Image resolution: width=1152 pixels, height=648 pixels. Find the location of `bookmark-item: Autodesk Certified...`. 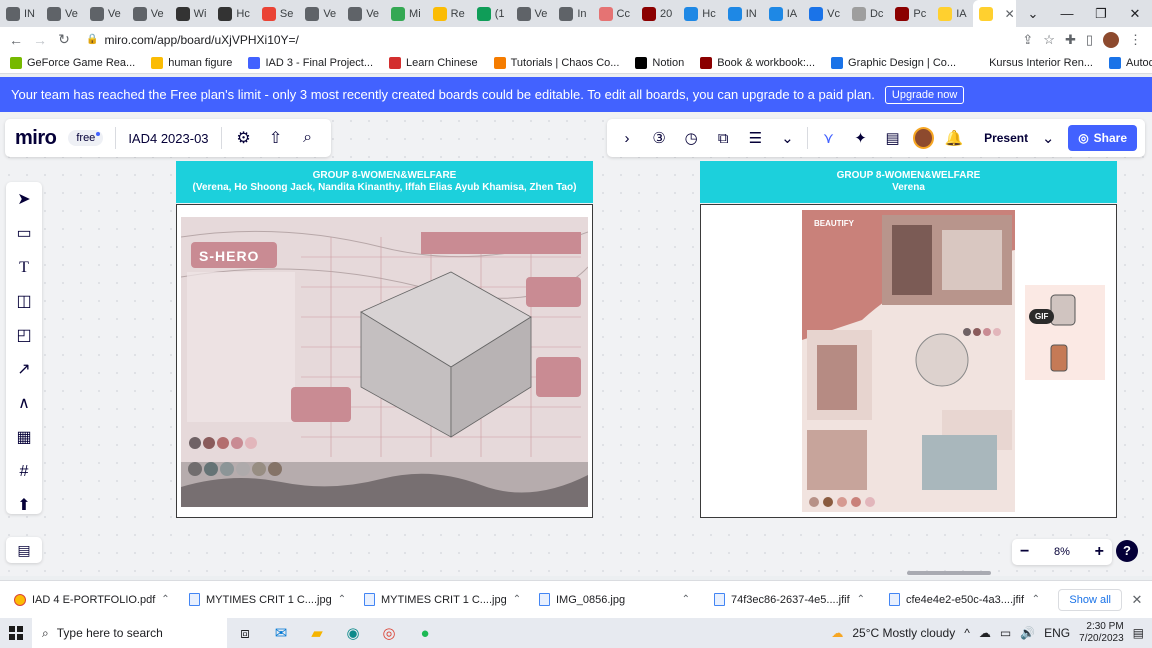

bookmark-item: Autodesk Certified... is located at coordinates (1130, 62).